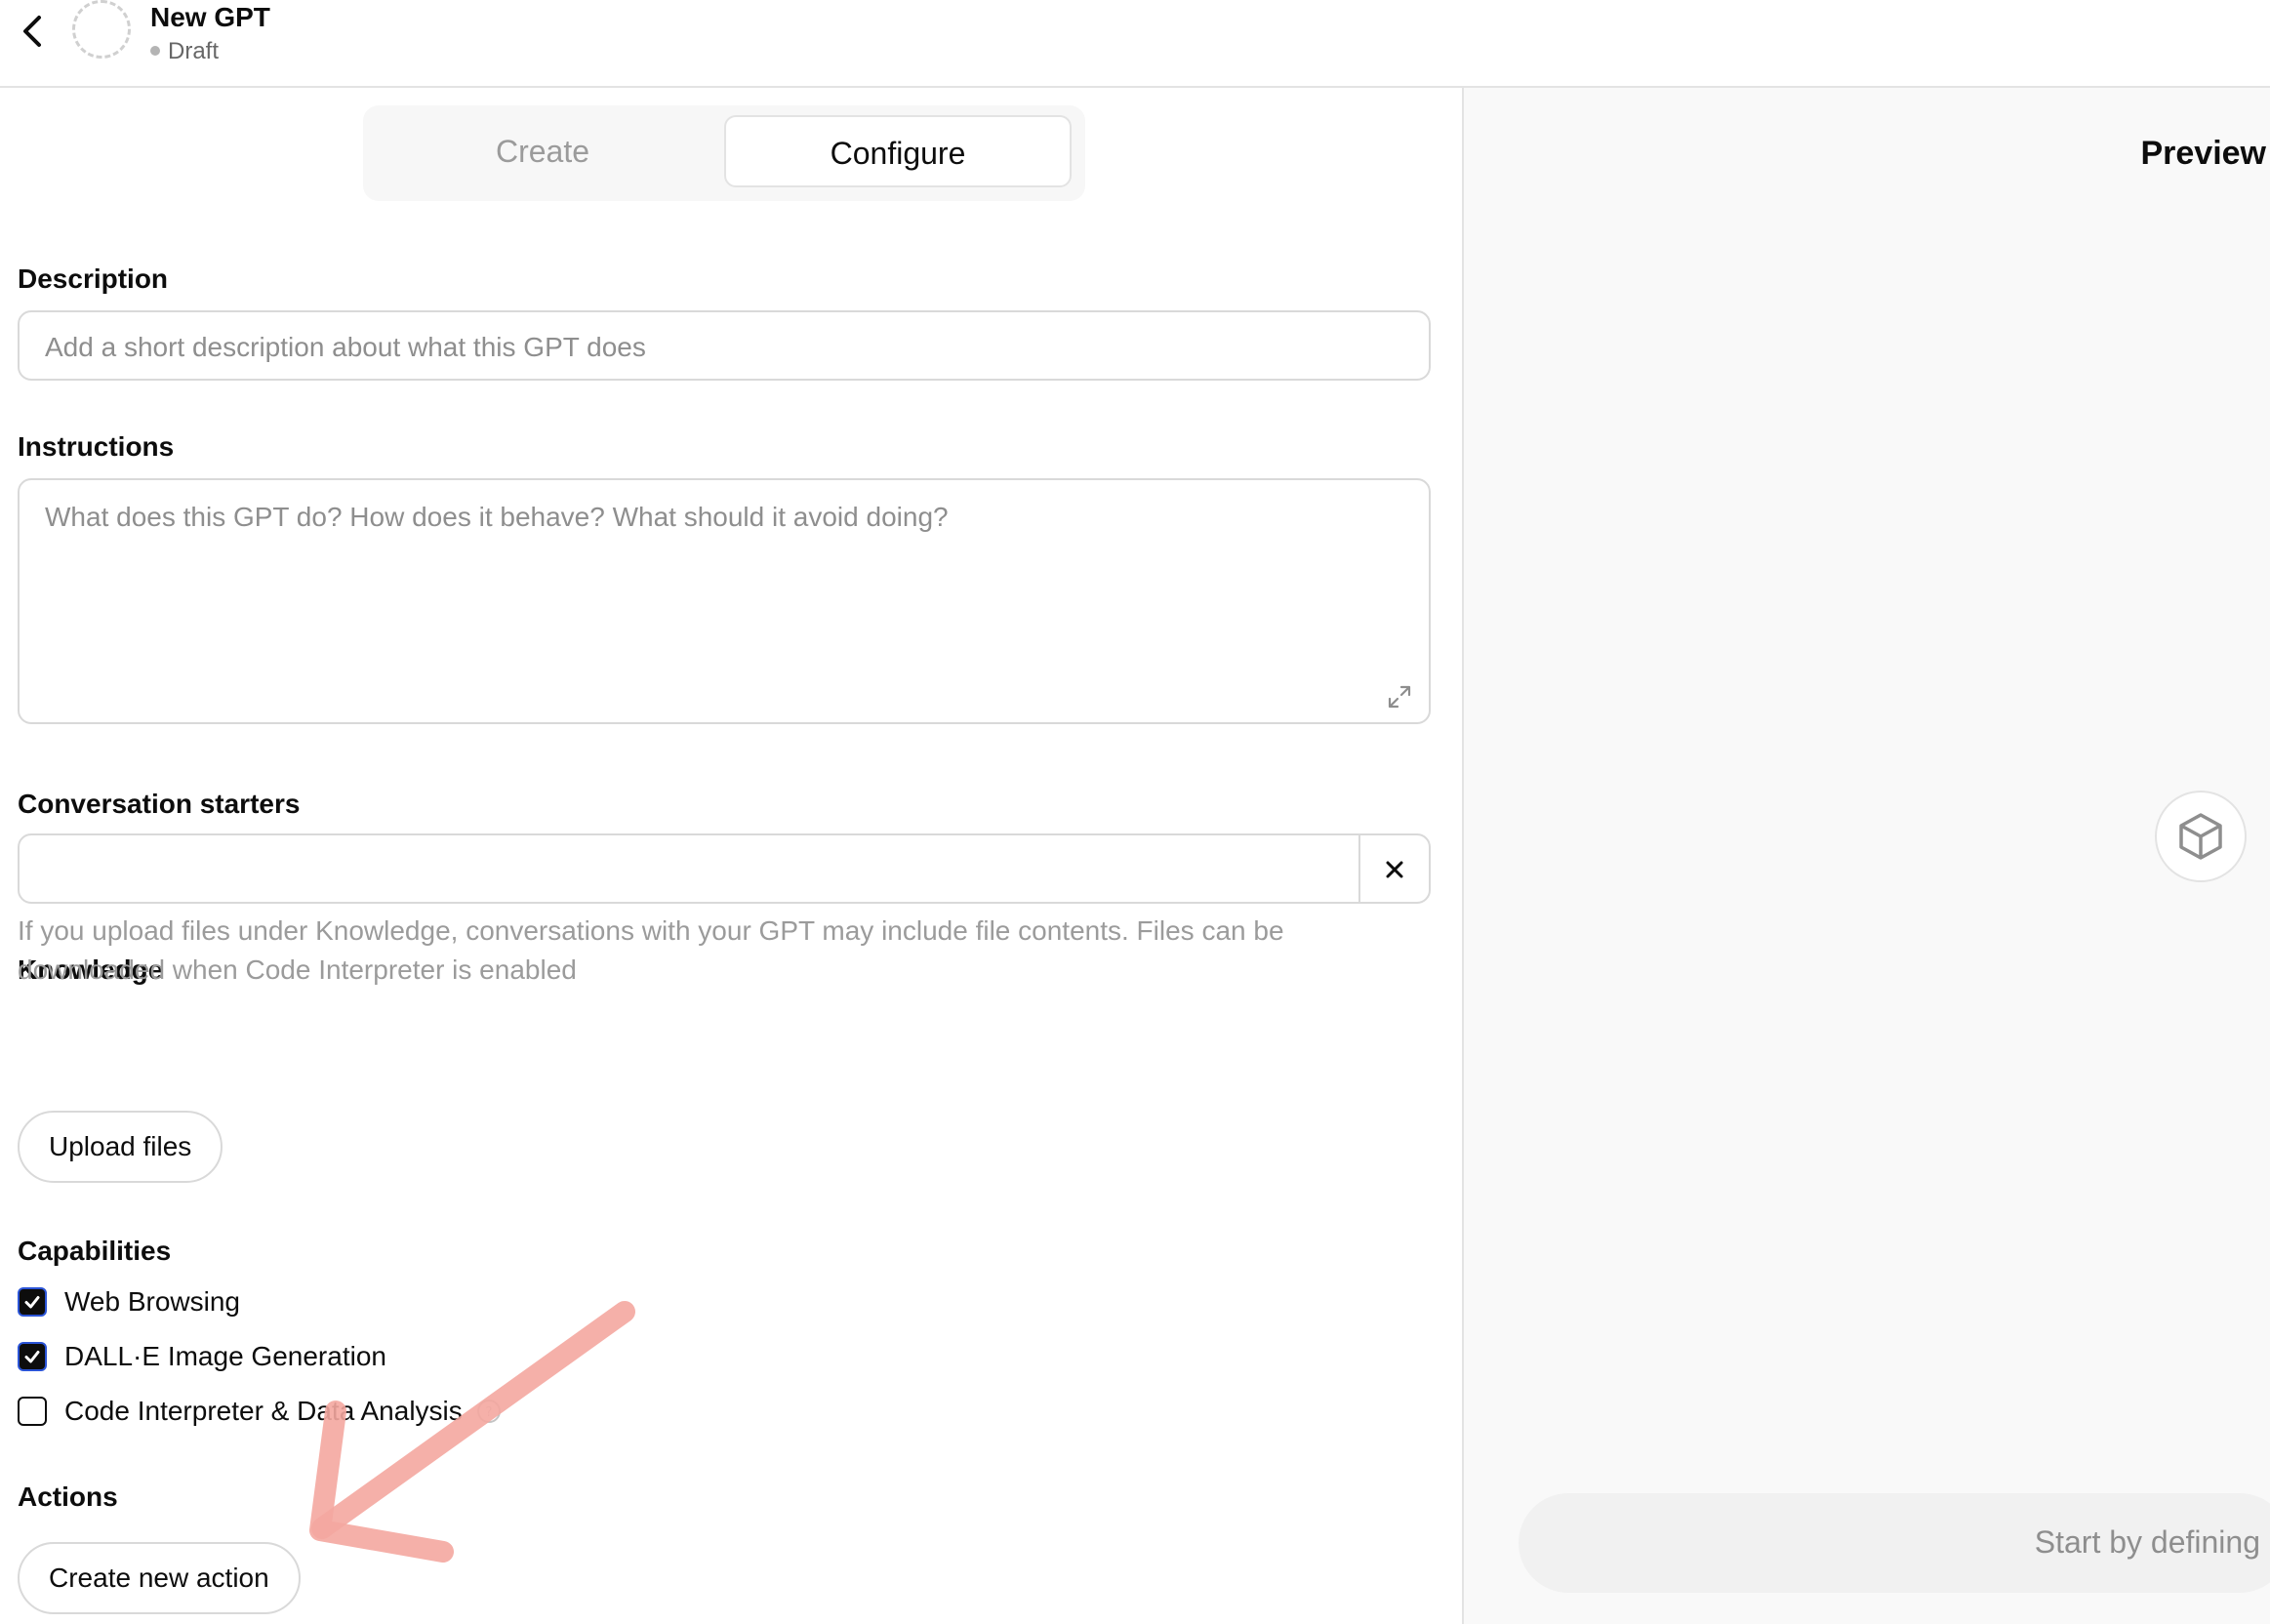  What do you see at coordinates (1400, 696) in the screenshot?
I see `expand-icon` at bounding box center [1400, 696].